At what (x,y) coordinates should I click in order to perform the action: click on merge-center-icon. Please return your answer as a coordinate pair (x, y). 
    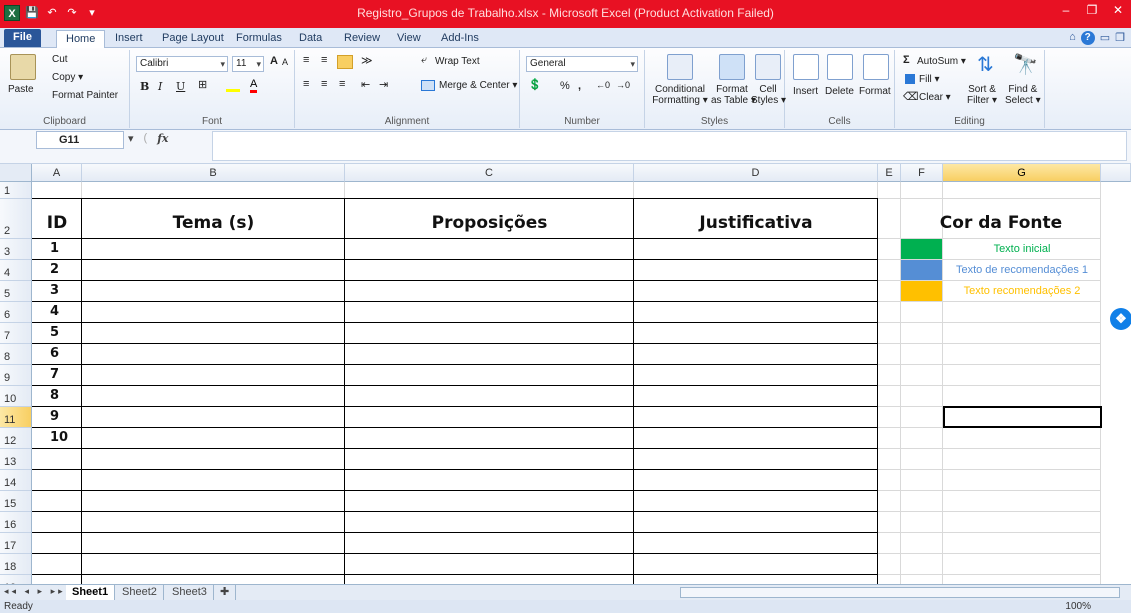
    Looking at the image, I should click on (428, 85).